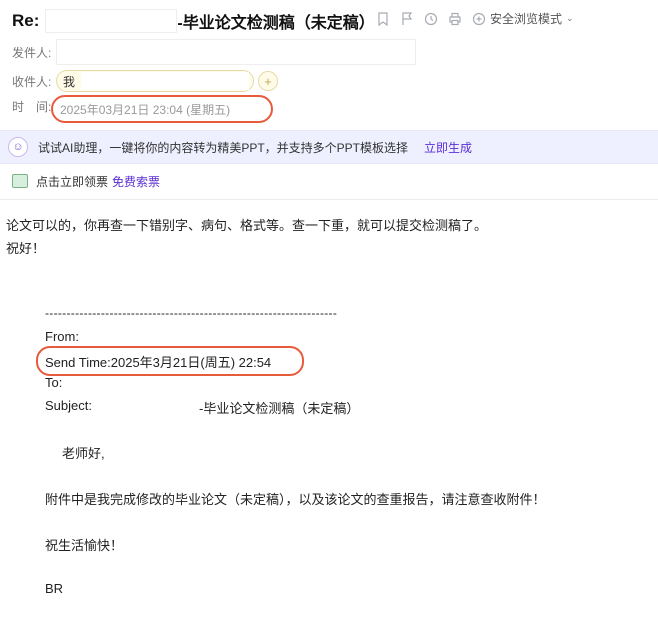 The height and width of the screenshot is (639, 658). What do you see at coordinates (526, 19) in the screenshot?
I see `safe-mode-label: 安全浏览模式` at bounding box center [526, 19].